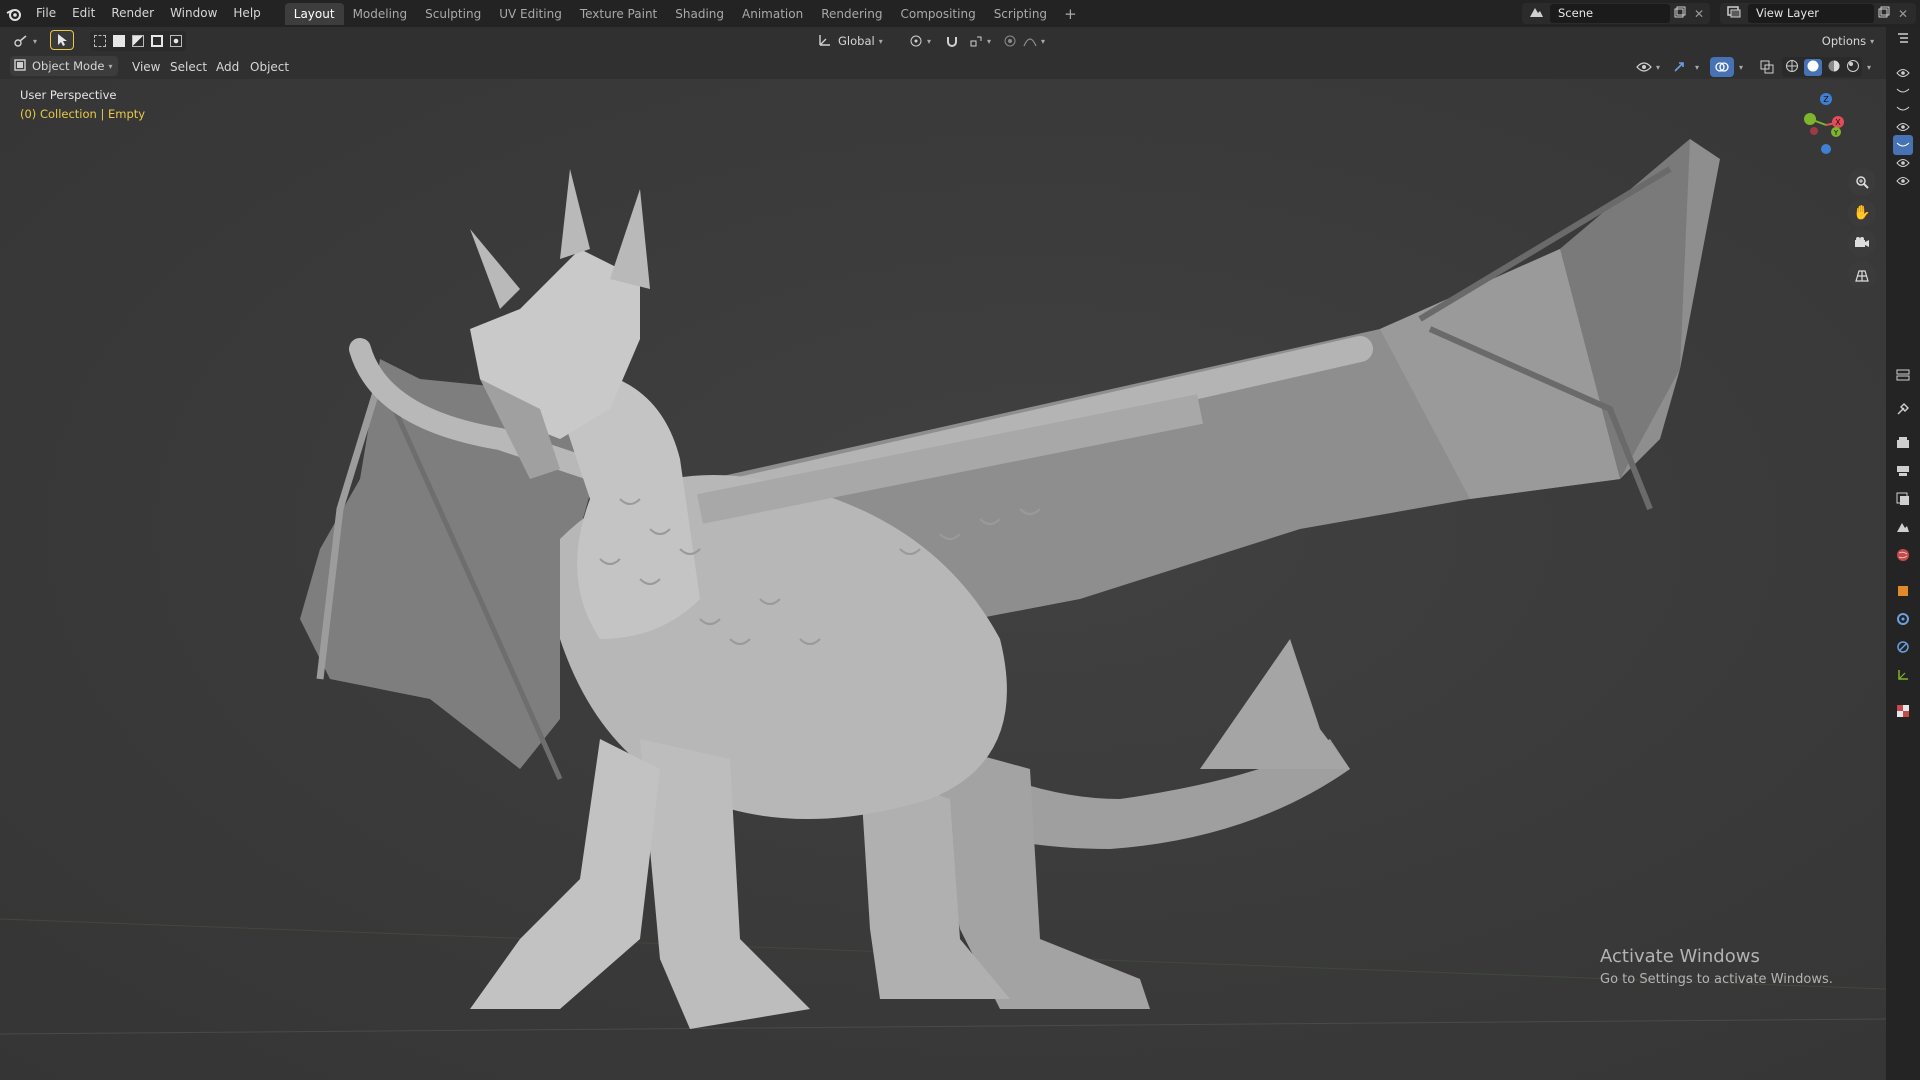 This screenshot has height=1080, width=1920. Describe the element at coordinates (1903, 443) in the screenshot. I see `render-icon` at that location.